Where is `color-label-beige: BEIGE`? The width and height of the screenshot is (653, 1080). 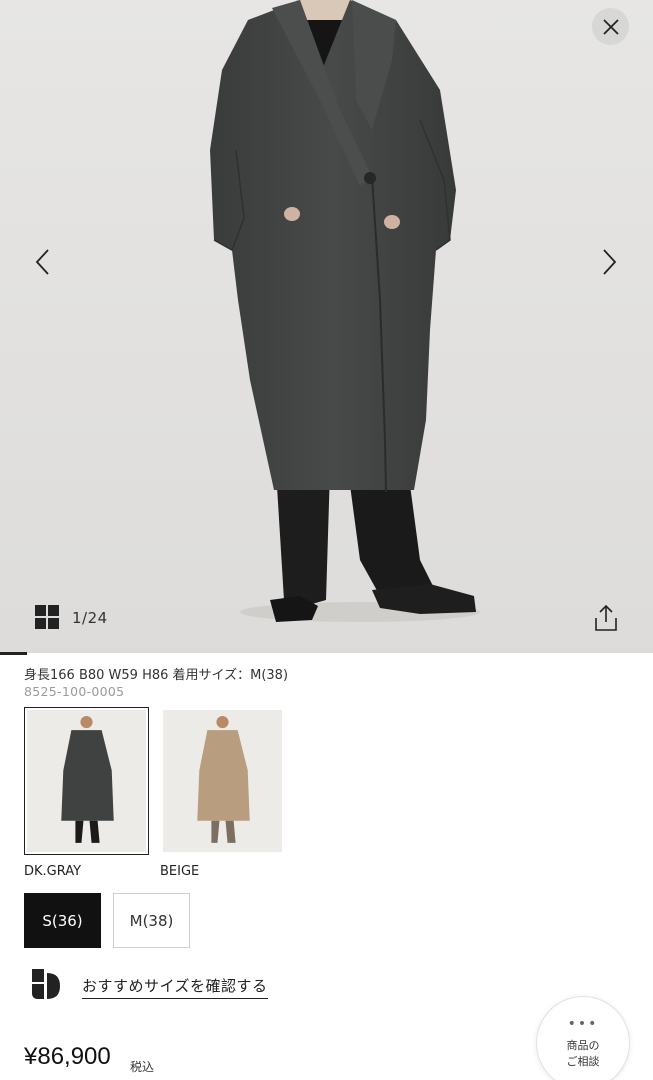
color-label-beige: BEIGE is located at coordinates (180, 871).